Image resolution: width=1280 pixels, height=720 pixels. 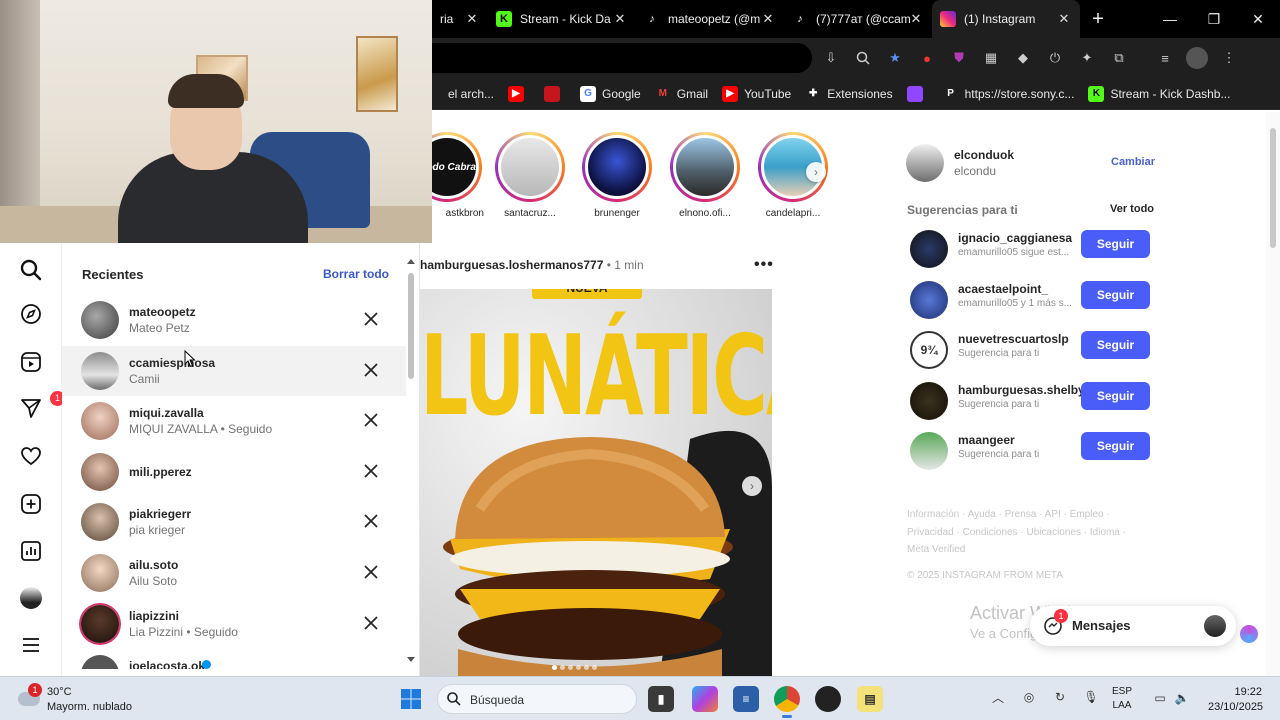 I want to click on recent-search-item: liapizzini Lia Pizzini • Seguido, so click(x=234, y=624).